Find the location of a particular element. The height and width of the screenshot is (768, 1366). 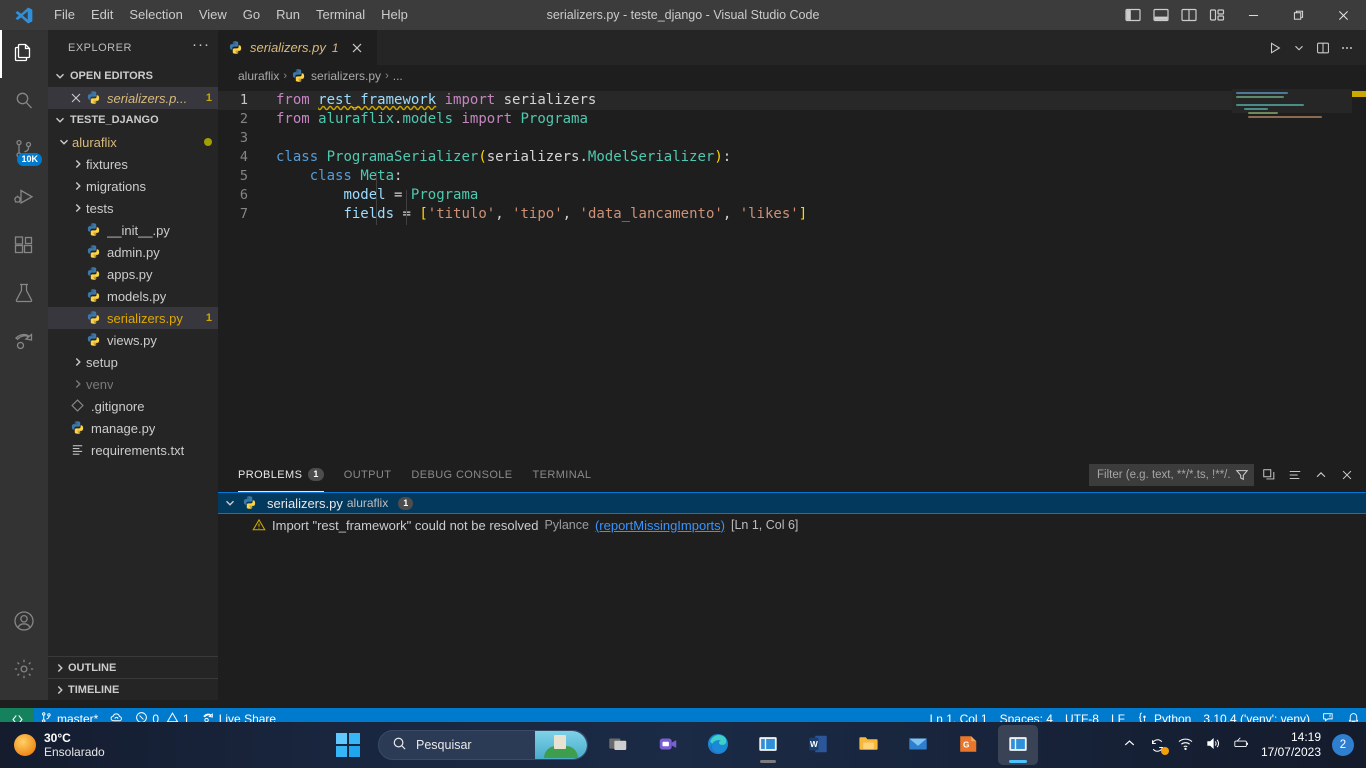

tree-item-fixtures: fixtures is located at coordinates (133, 164).